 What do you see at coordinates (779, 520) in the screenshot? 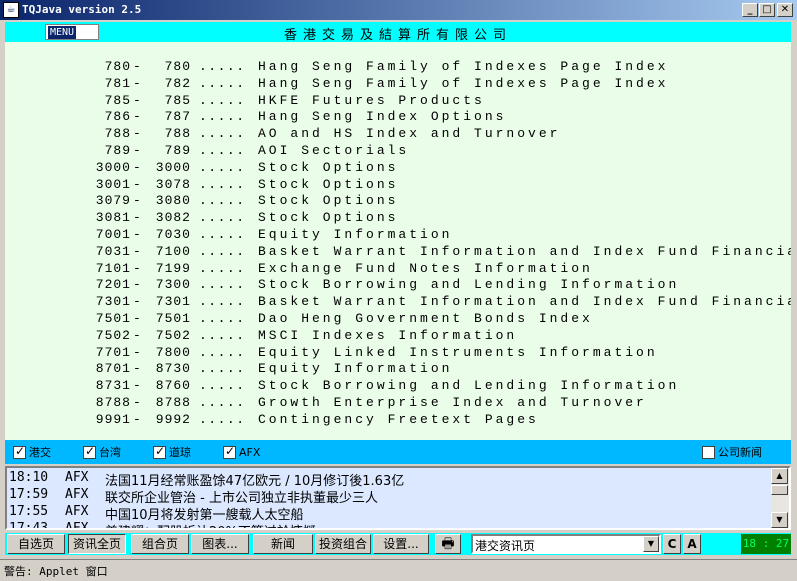
I see `scroll-down-icon: ▼` at bounding box center [779, 520].